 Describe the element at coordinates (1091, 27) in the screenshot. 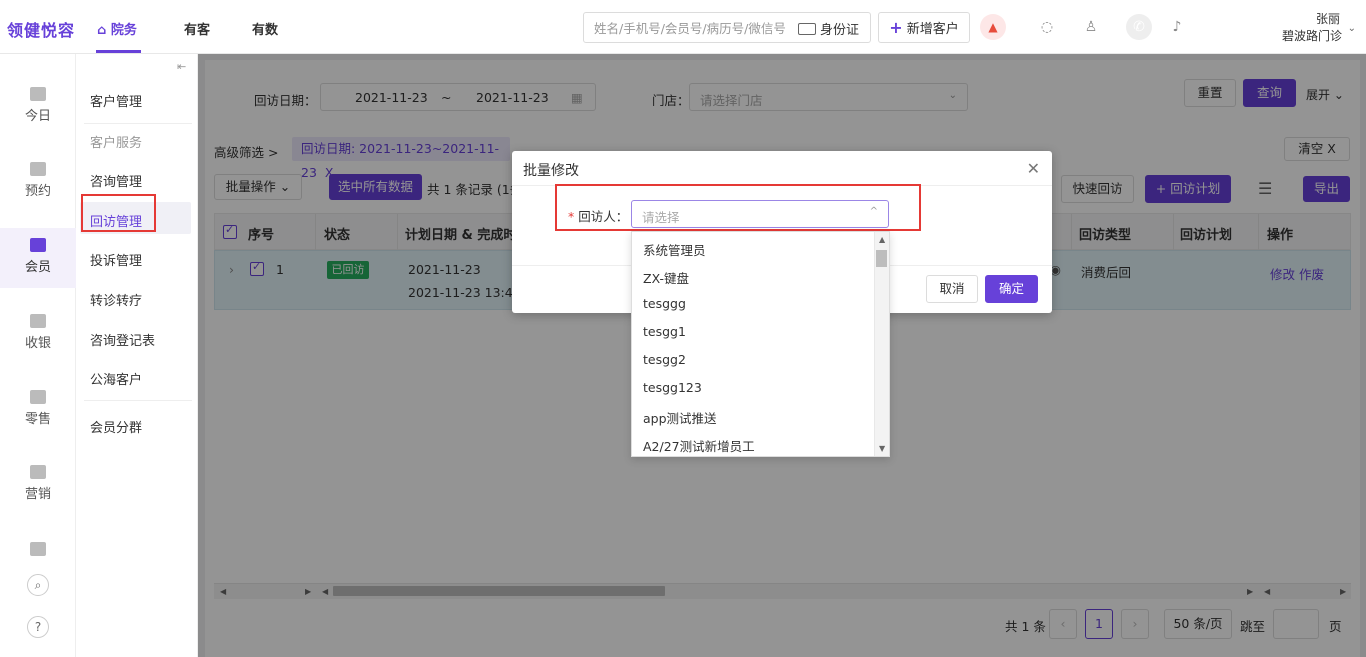

I see `user-icon: ♙` at that location.